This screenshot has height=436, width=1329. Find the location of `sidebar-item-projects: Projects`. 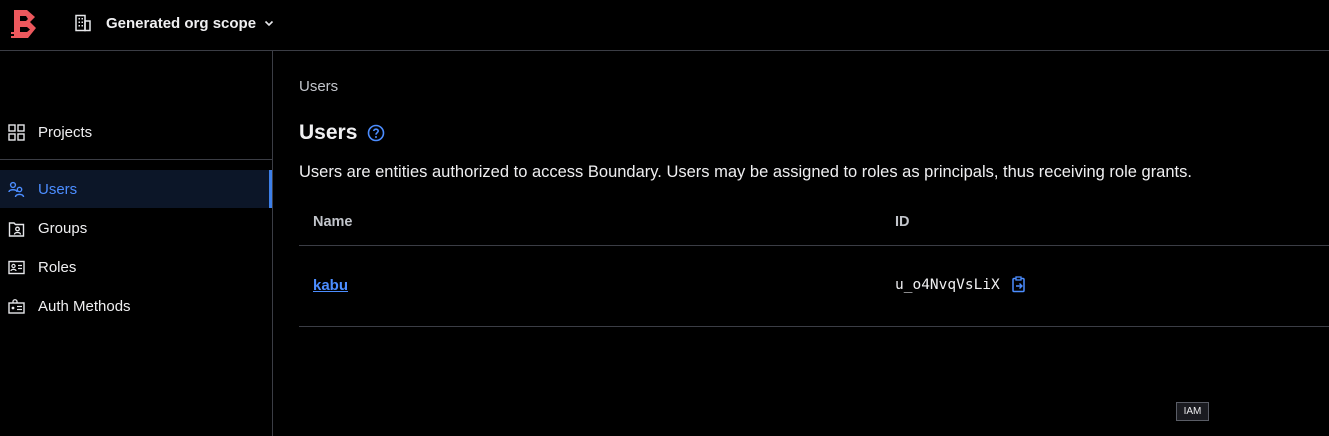

sidebar-item-projects: Projects is located at coordinates (136, 132).